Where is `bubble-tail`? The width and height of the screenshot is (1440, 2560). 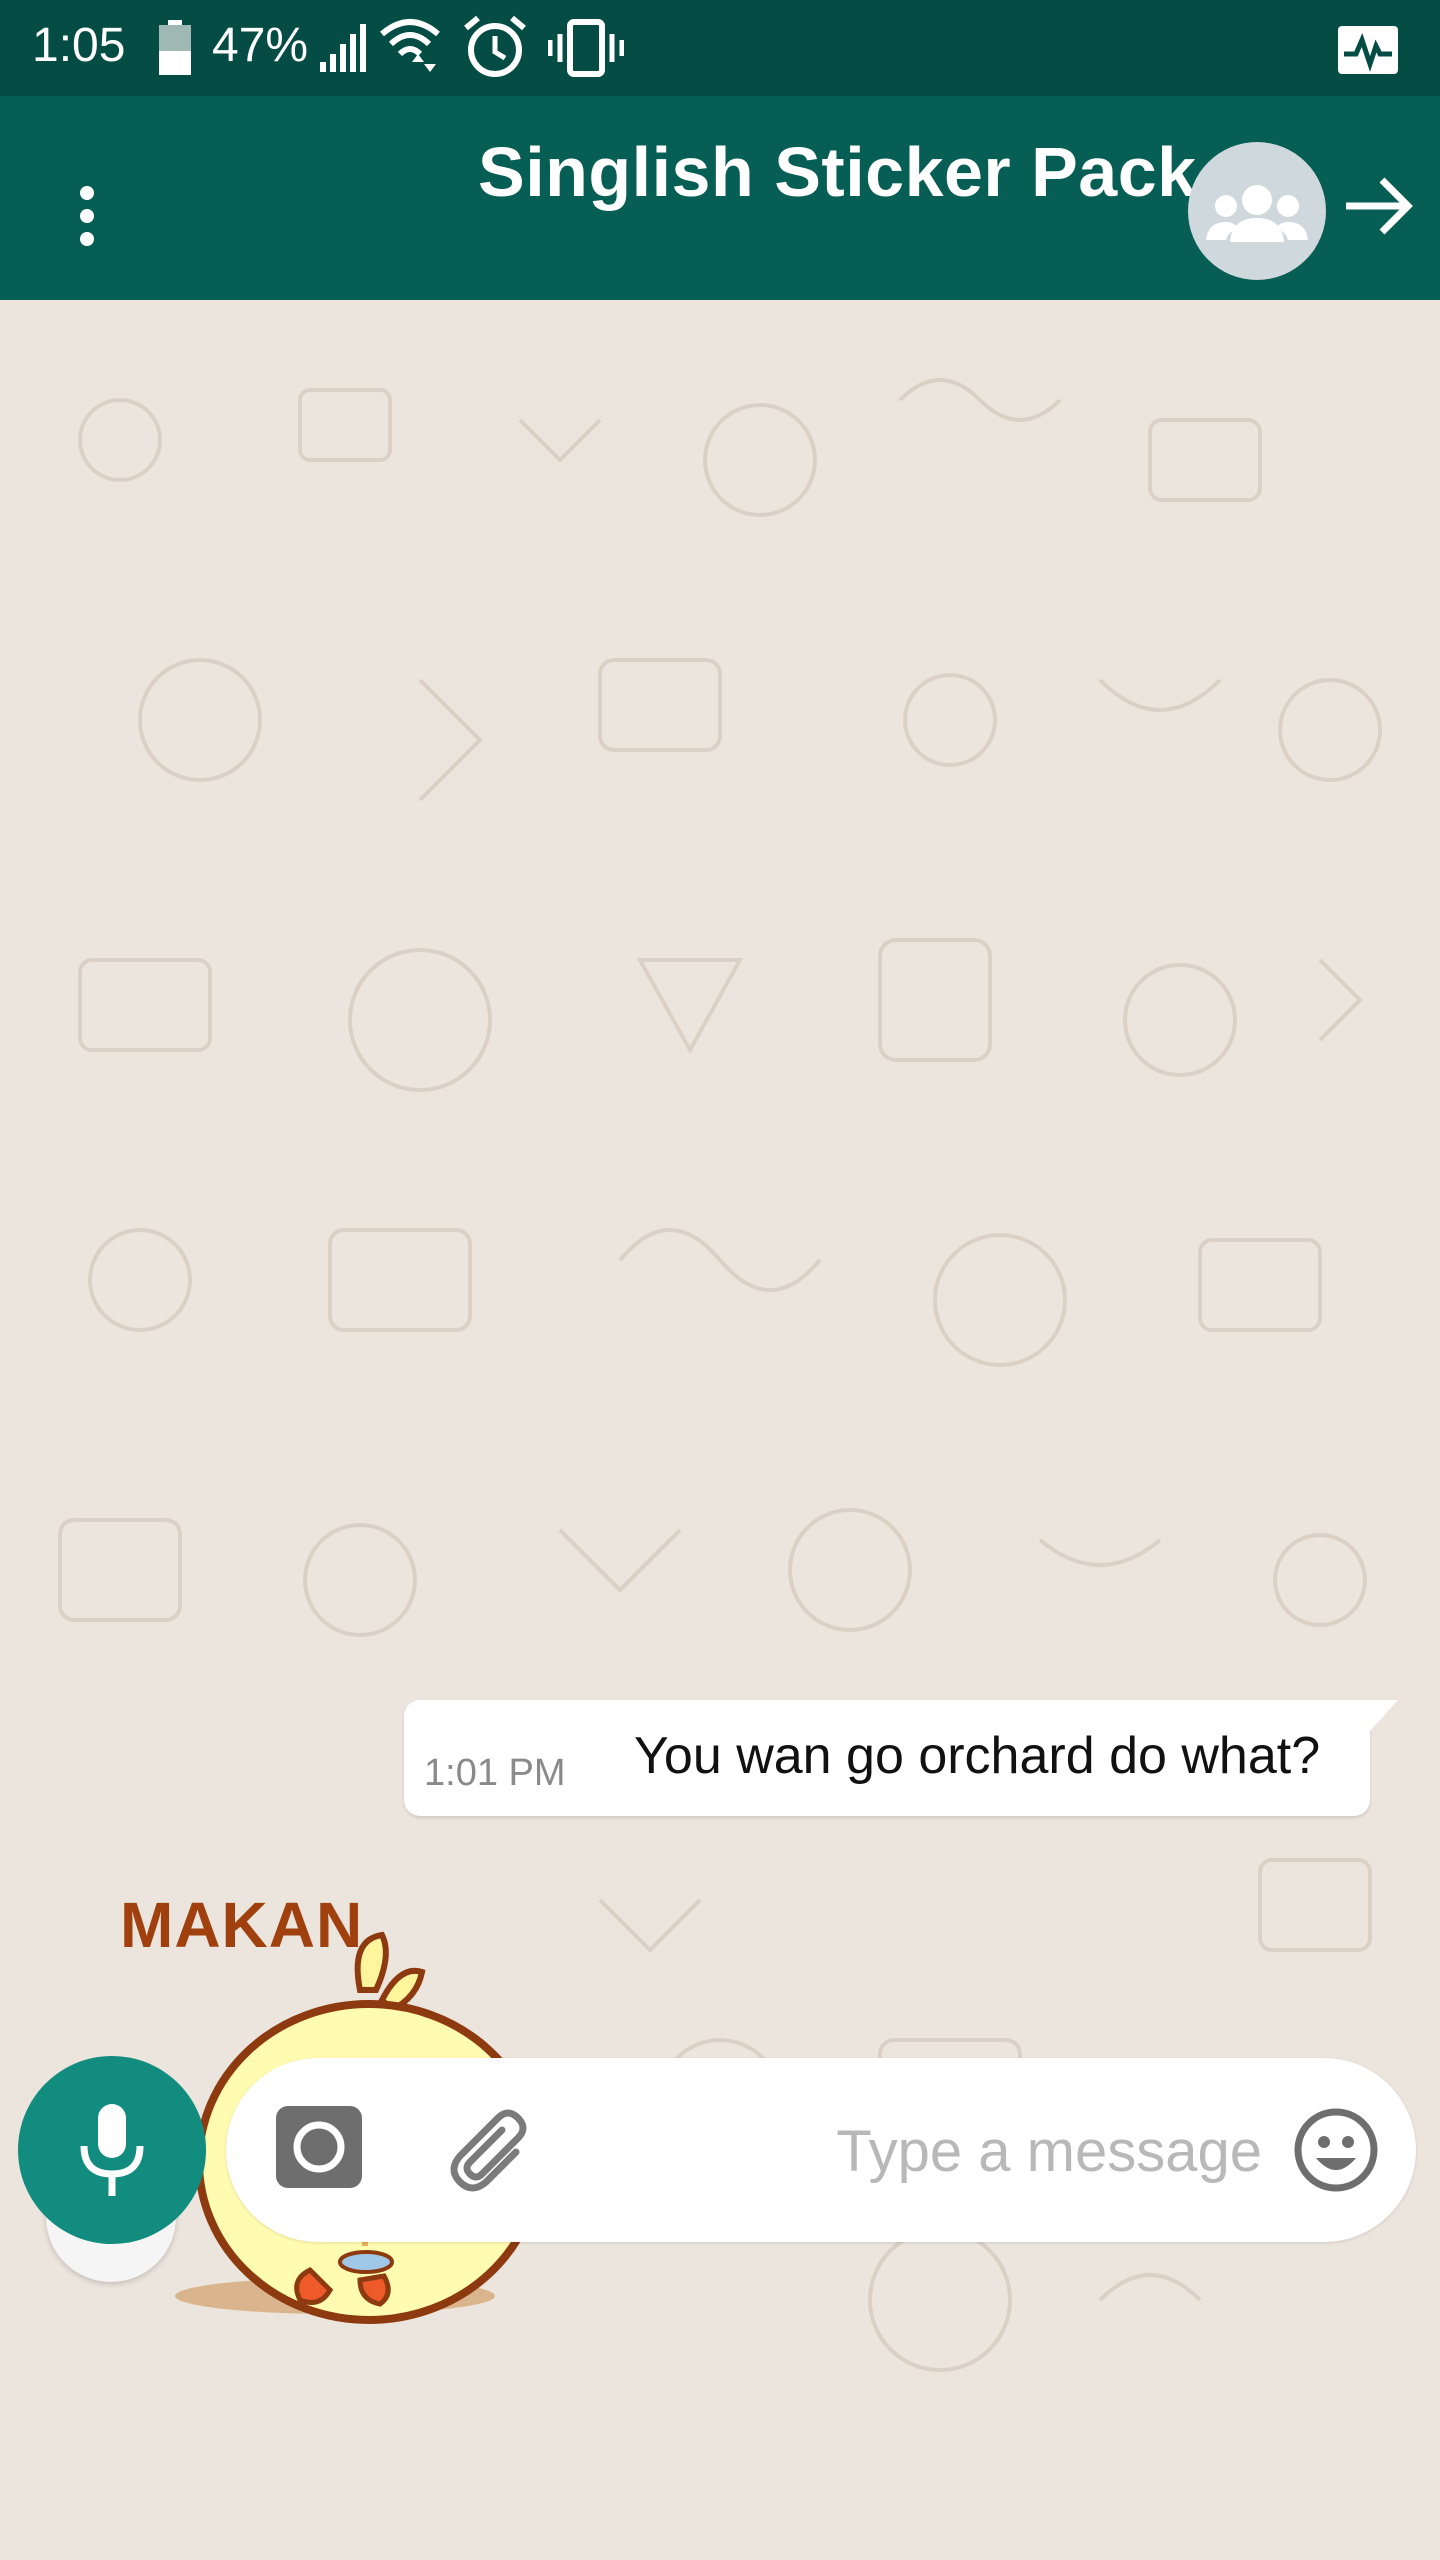 bubble-tail is located at coordinates (1375, 1720).